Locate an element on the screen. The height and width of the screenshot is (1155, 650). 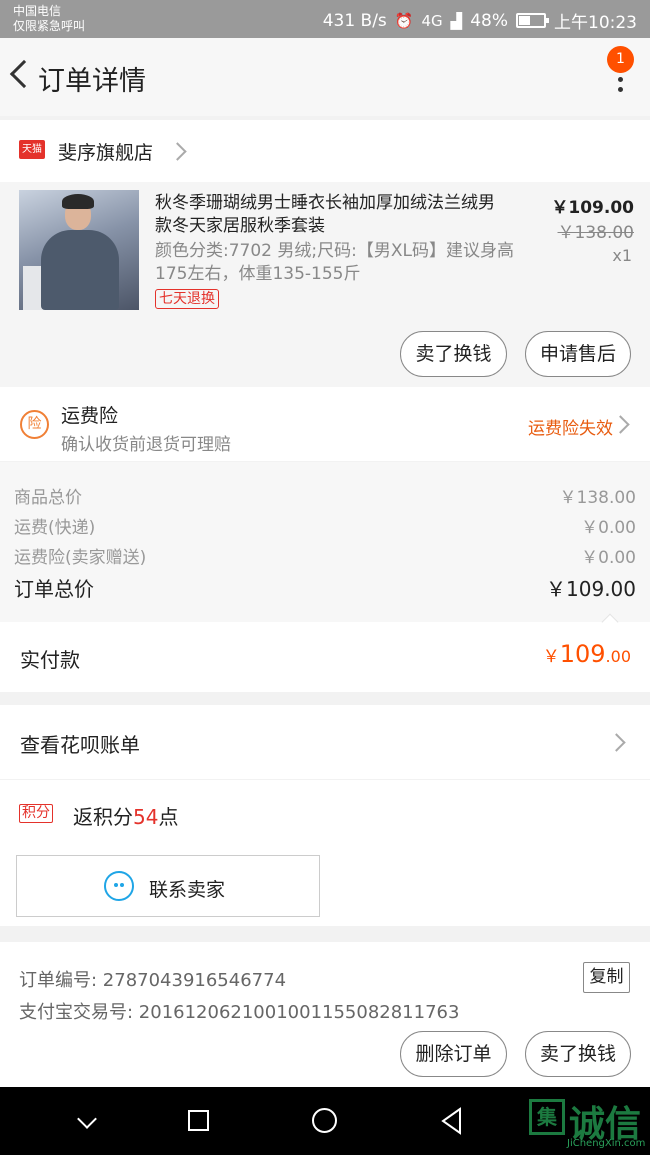
network-type: 4G is located at coordinates (432, 20).